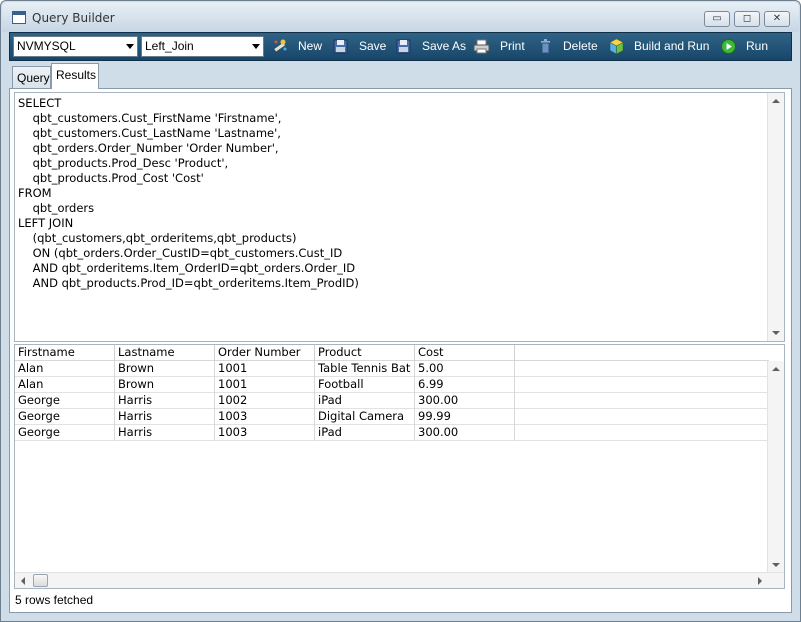 The image size is (801, 622). I want to click on query-select: Left_Join, so click(202, 46).